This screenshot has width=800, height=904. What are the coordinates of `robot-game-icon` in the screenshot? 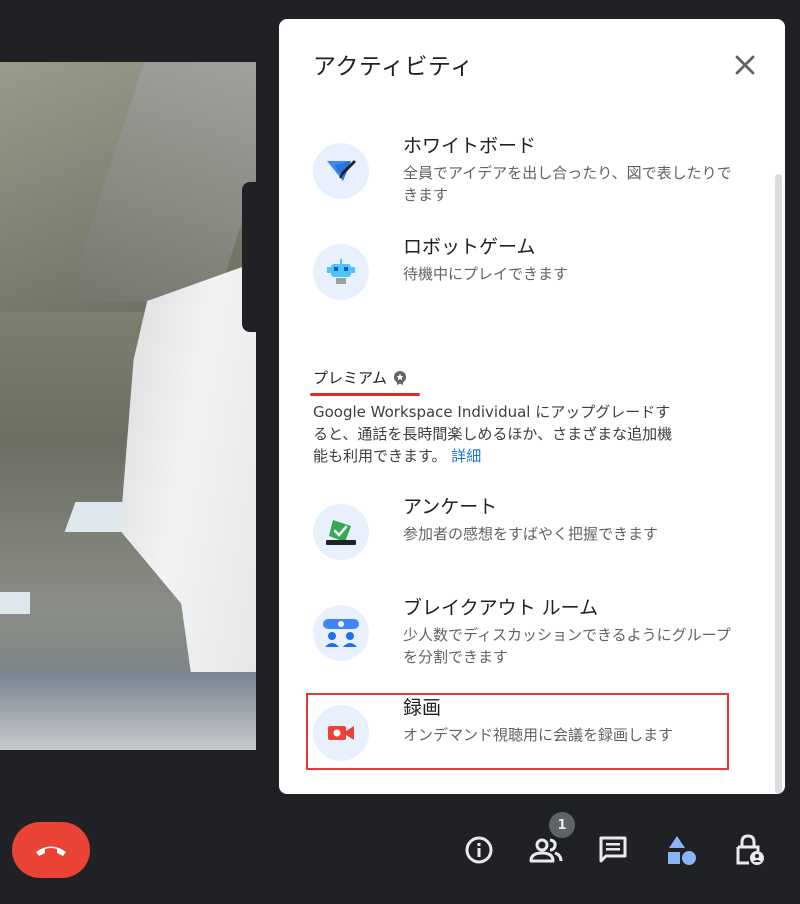 It's located at (341, 272).